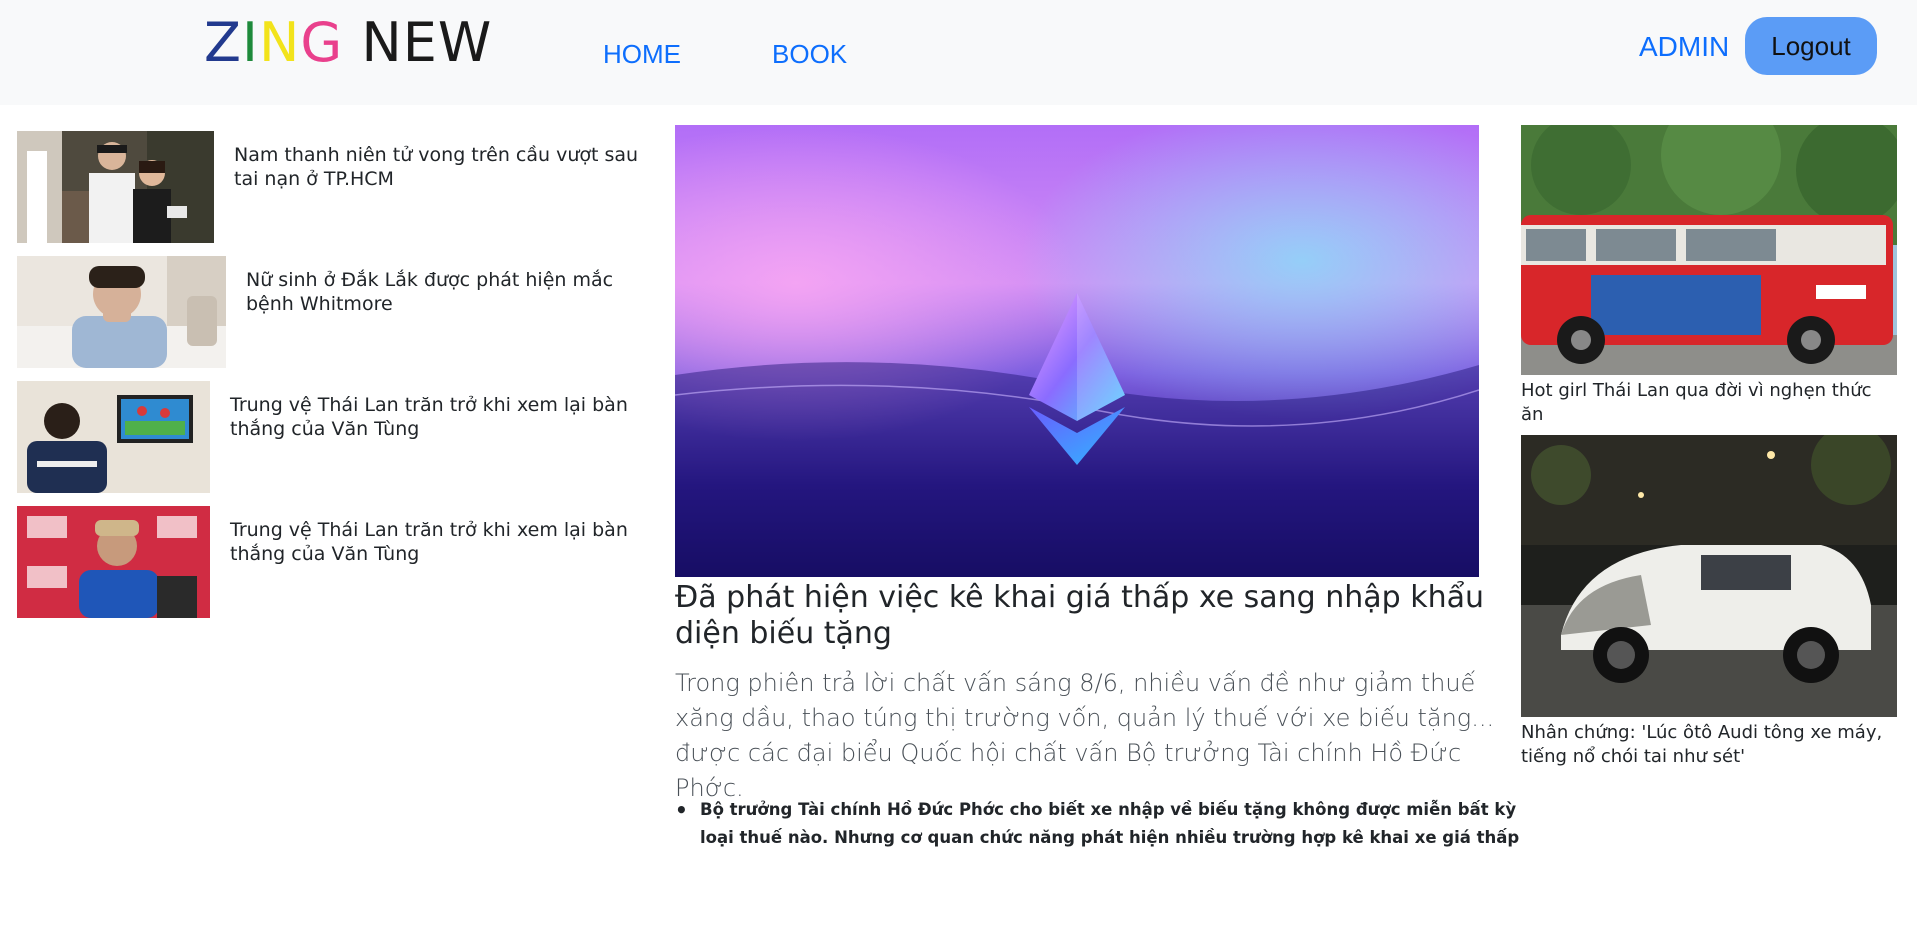 Image resolution: width=1917 pixels, height=941 pixels. What do you see at coordinates (113, 562) in the screenshot?
I see `player-press-photo-thumbnail` at bounding box center [113, 562].